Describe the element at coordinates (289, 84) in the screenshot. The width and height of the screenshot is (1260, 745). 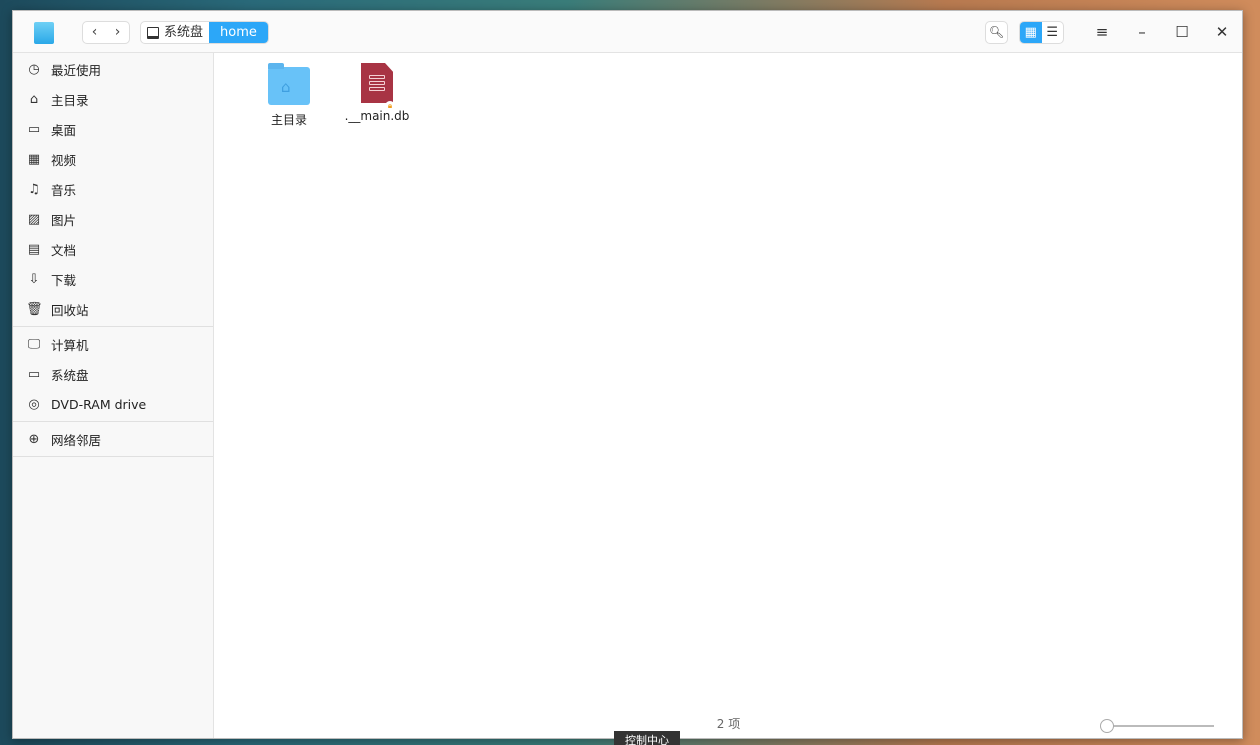
I see `folder-icon: ⌂` at that location.